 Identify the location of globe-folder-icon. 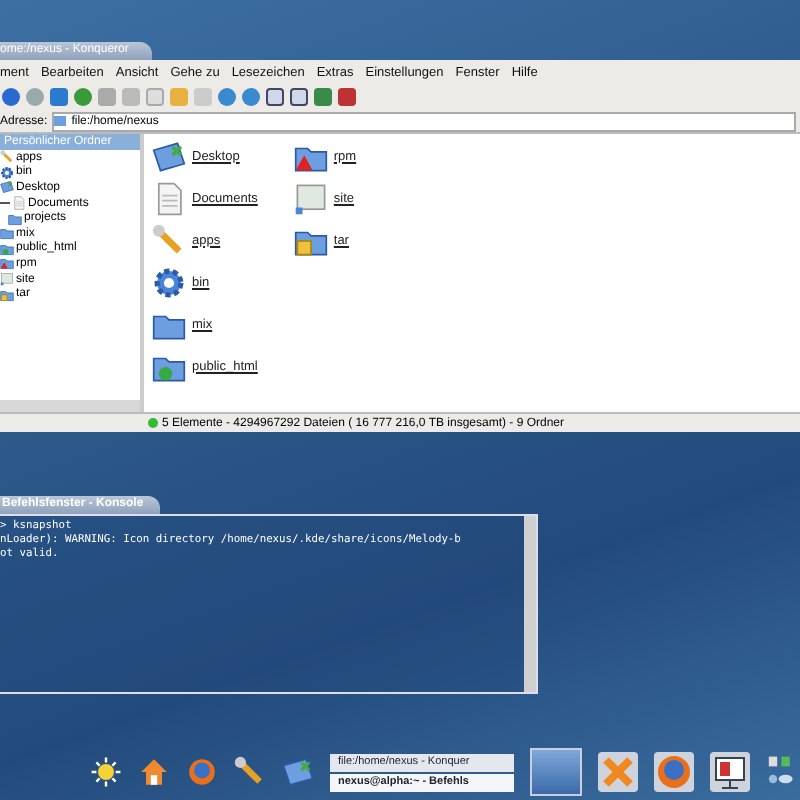
(7, 248).